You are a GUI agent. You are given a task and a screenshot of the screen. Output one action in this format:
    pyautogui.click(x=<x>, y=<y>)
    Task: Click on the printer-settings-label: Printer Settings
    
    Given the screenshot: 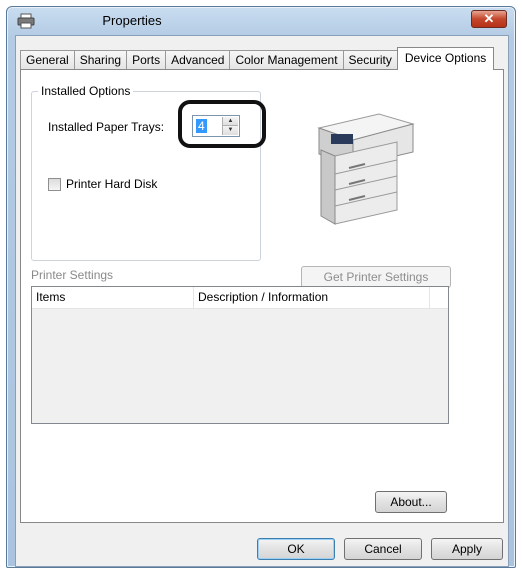 What is the action you would take?
    pyautogui.click(x=72, y=275)
    